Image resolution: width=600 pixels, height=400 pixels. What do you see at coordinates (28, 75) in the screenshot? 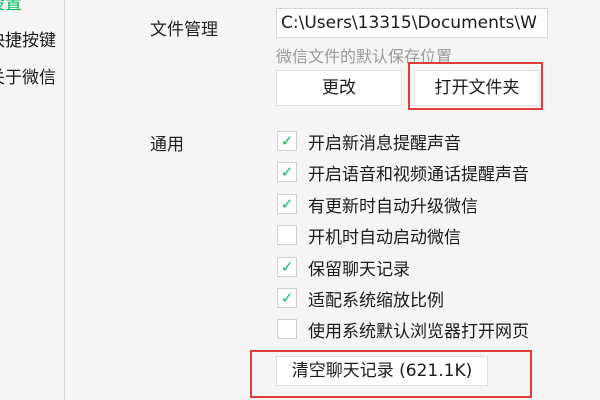
I see `sidebar-item-about: 关于微信` at bounding box center [28, 75].